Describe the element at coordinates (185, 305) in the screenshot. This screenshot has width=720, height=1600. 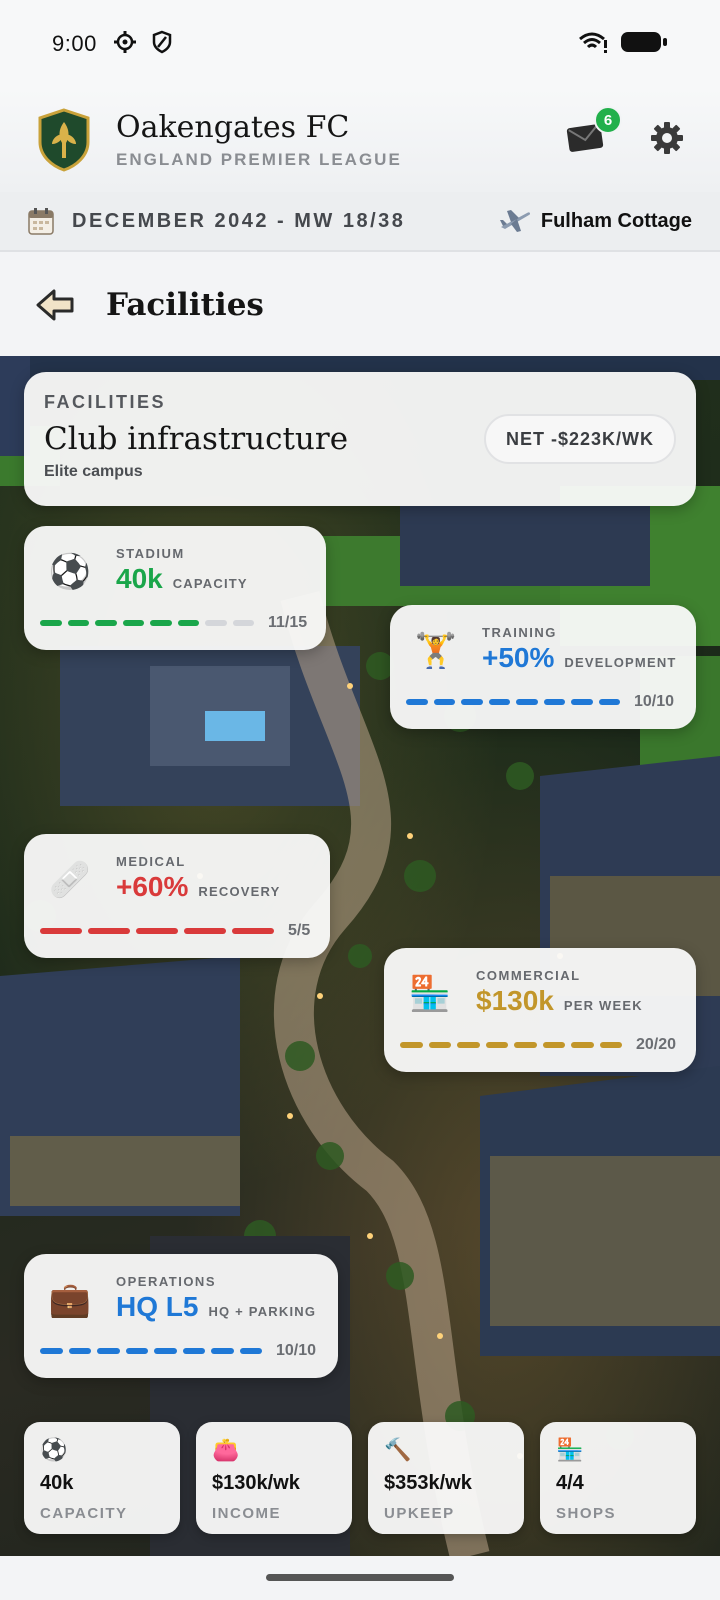
I see `page-title: Facilities` at that location.